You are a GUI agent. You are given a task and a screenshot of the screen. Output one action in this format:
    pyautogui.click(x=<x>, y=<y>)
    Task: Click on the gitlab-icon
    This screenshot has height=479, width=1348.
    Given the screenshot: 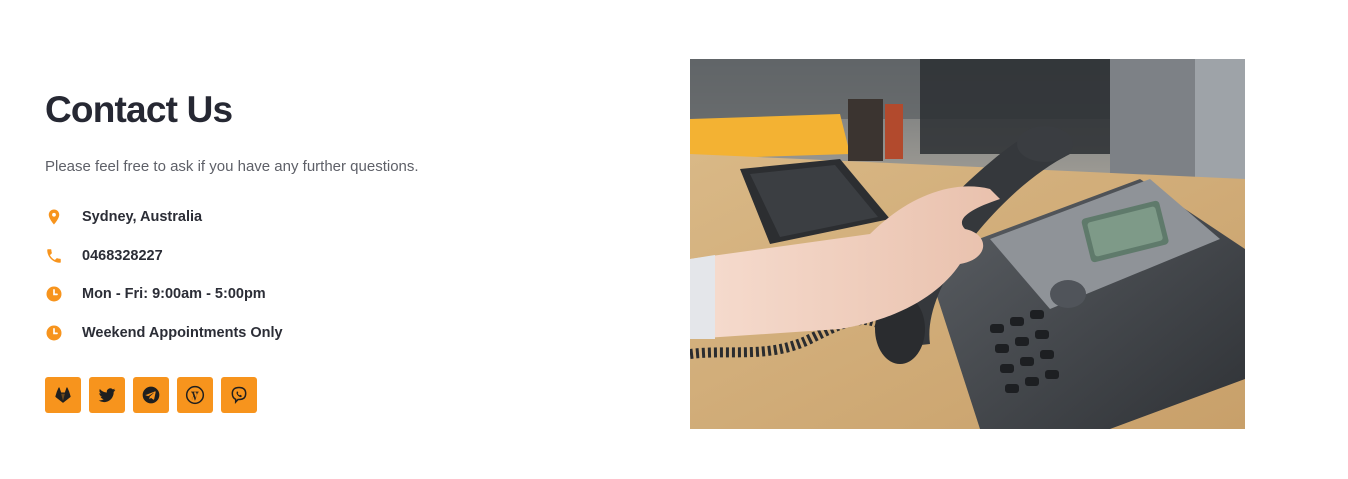 What is the action you would take?
    pyautogui.click(x=63, y=395)
    